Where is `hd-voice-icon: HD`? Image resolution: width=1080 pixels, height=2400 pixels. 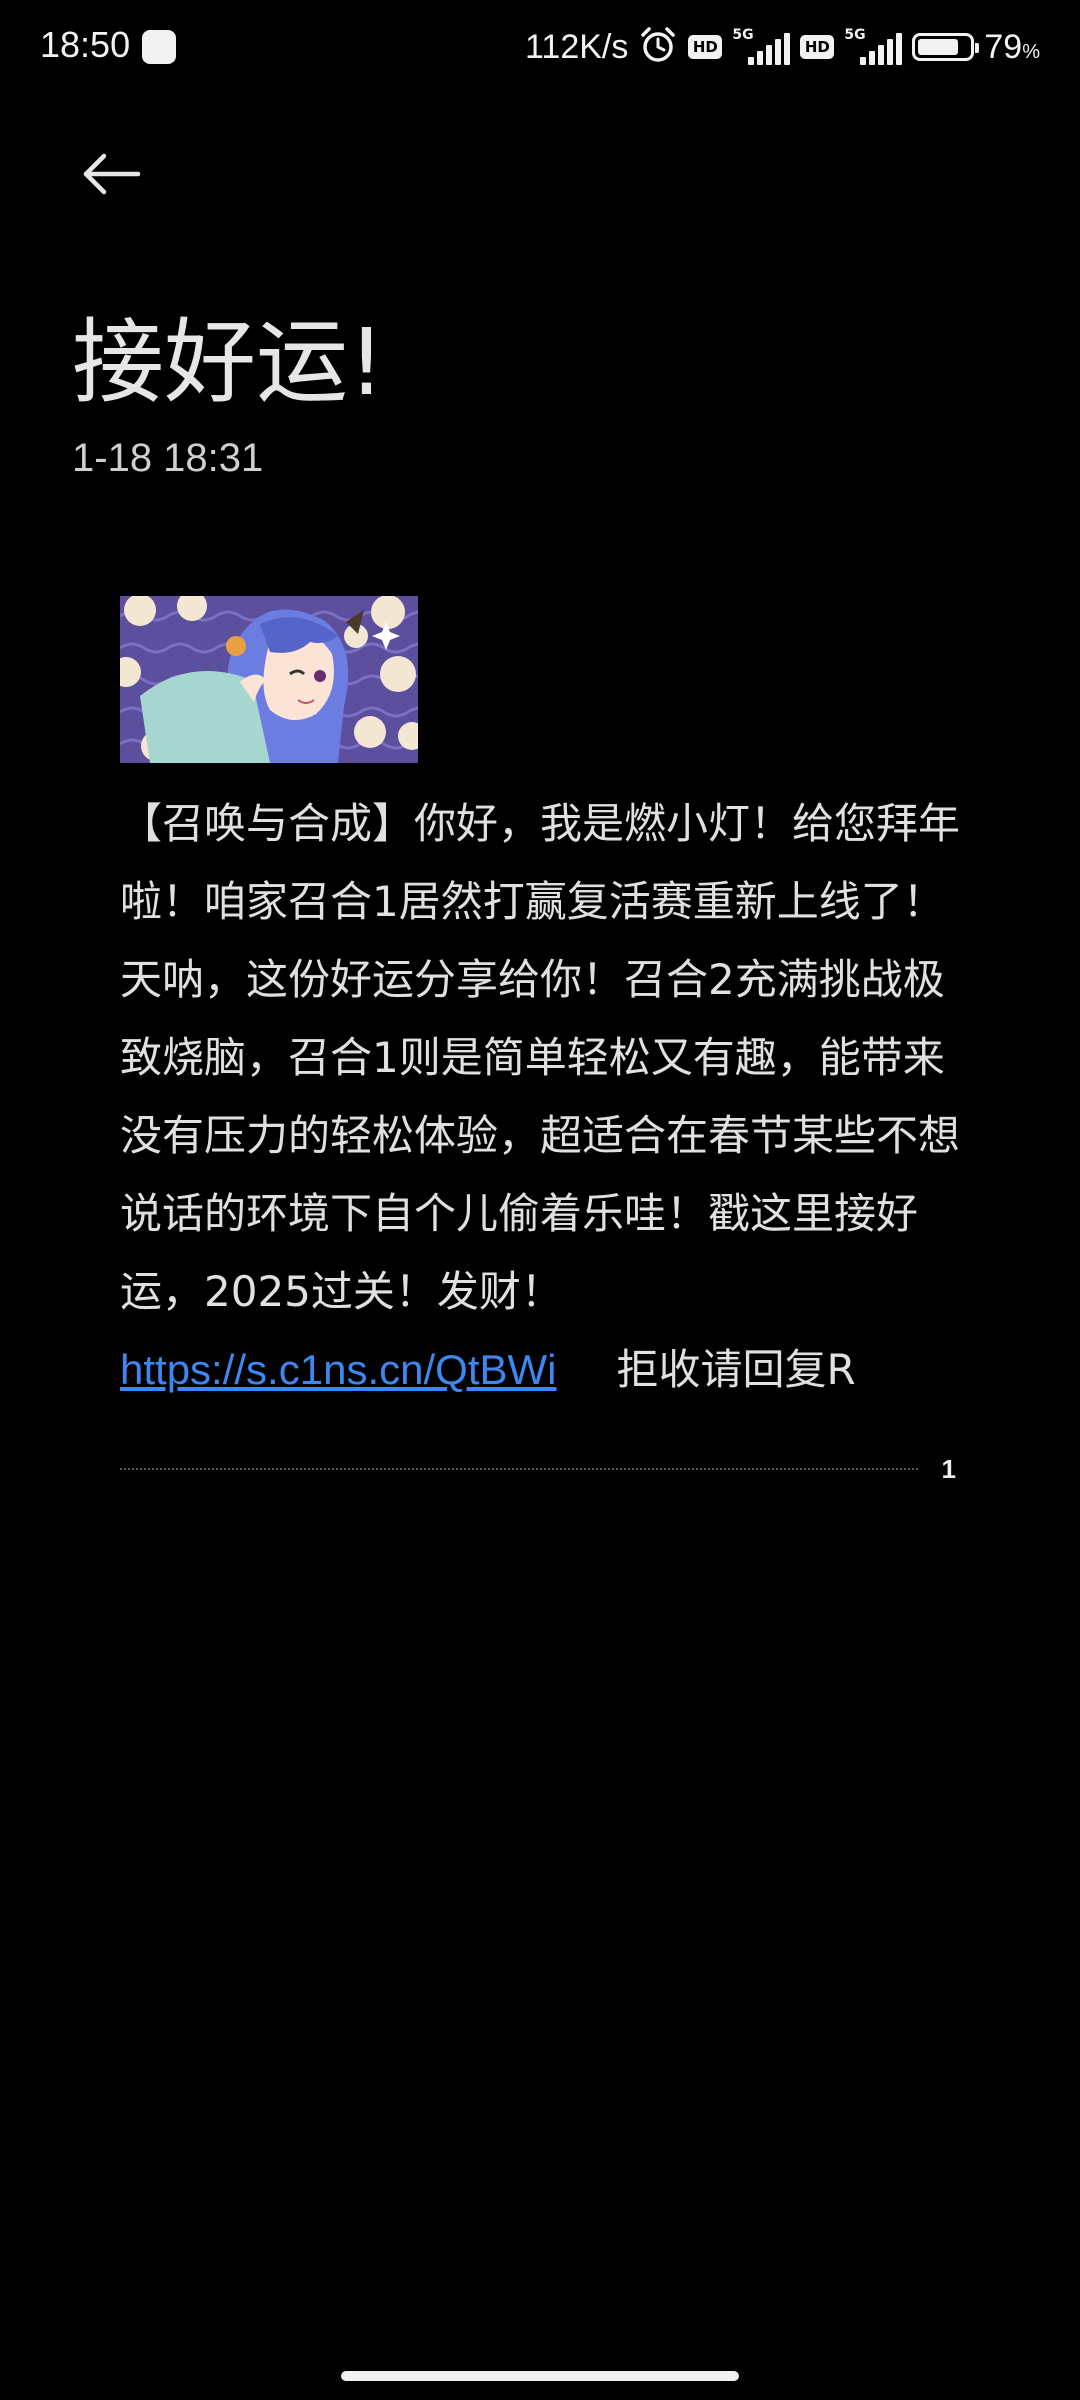 hd-voice-icon: HD is located at coordinates (705, 47).